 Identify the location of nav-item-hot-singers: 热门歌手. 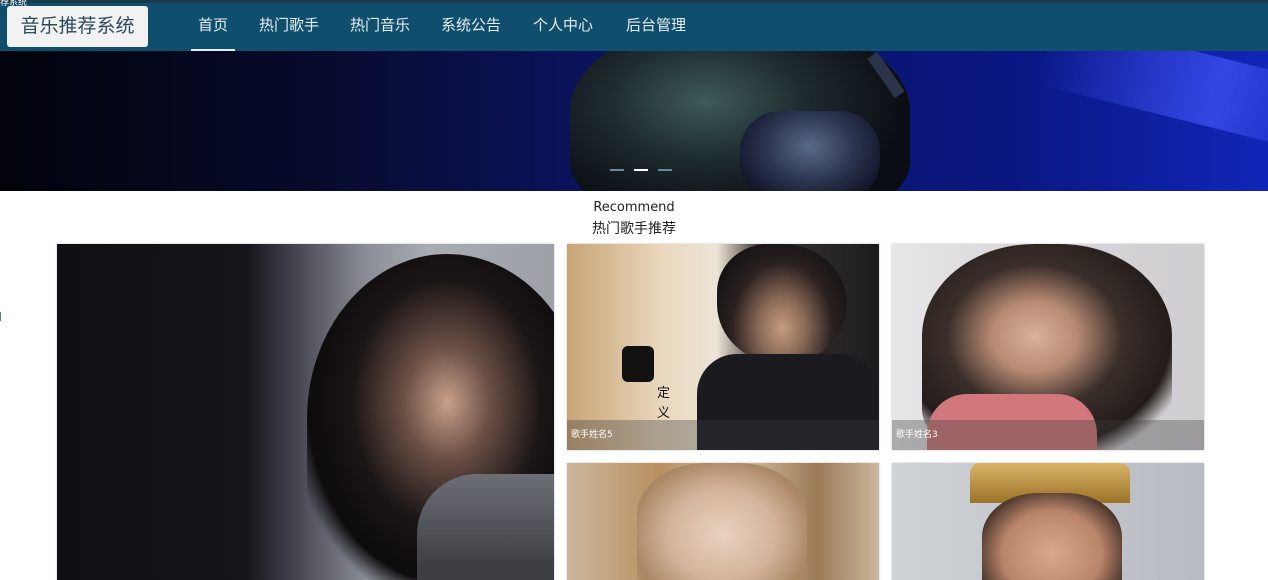
(289, 26).